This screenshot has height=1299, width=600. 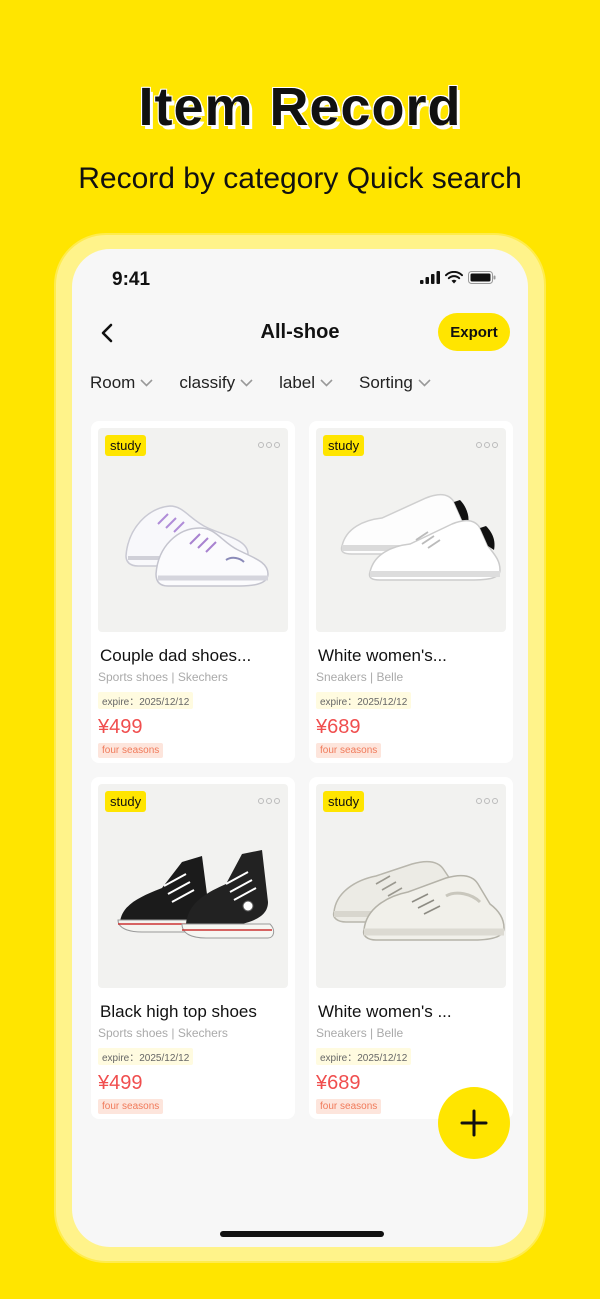 What do you see at coordinates (338, 727) in the screenshot?
I see `item-price: ¥689` at bounding box center [338, 727].